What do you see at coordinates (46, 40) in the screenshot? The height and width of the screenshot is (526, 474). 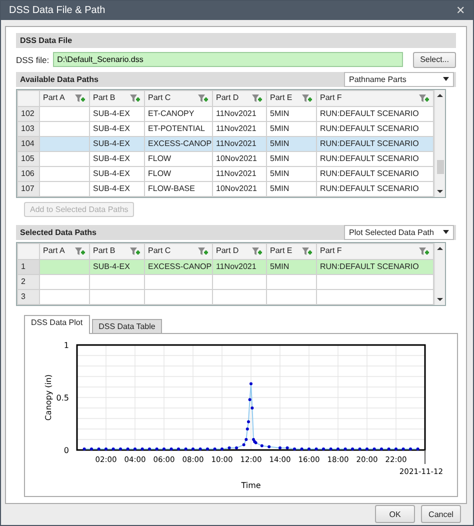 I see `section-title: DSS Data File` at bounding box center [46, 40].